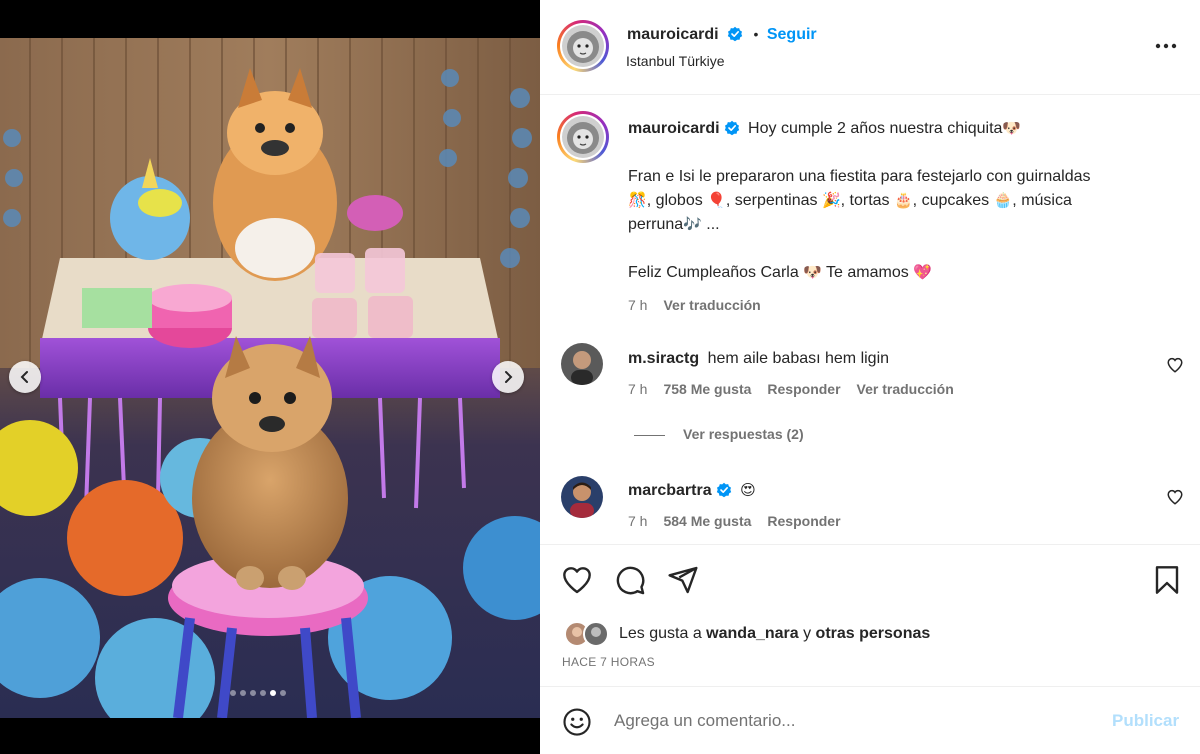  I want to click on follow-button: Seguir, so click(792, 34).